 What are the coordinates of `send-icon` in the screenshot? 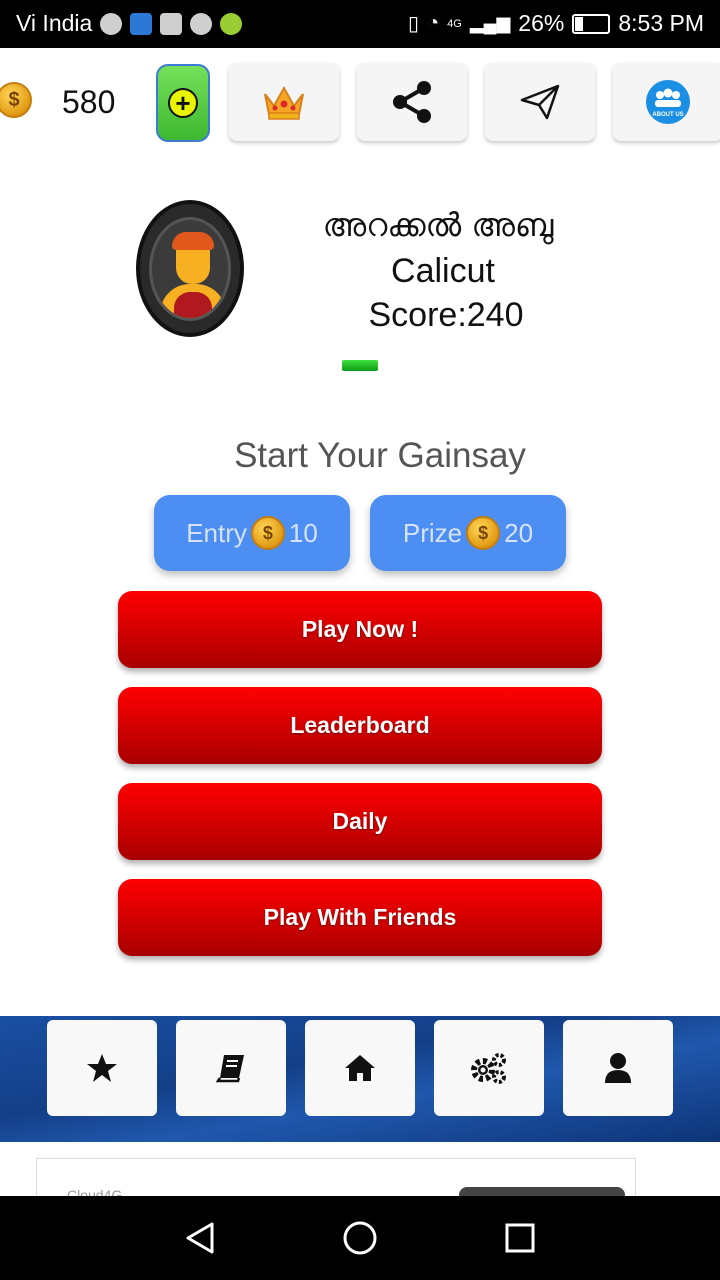 It's located at (540, 102).